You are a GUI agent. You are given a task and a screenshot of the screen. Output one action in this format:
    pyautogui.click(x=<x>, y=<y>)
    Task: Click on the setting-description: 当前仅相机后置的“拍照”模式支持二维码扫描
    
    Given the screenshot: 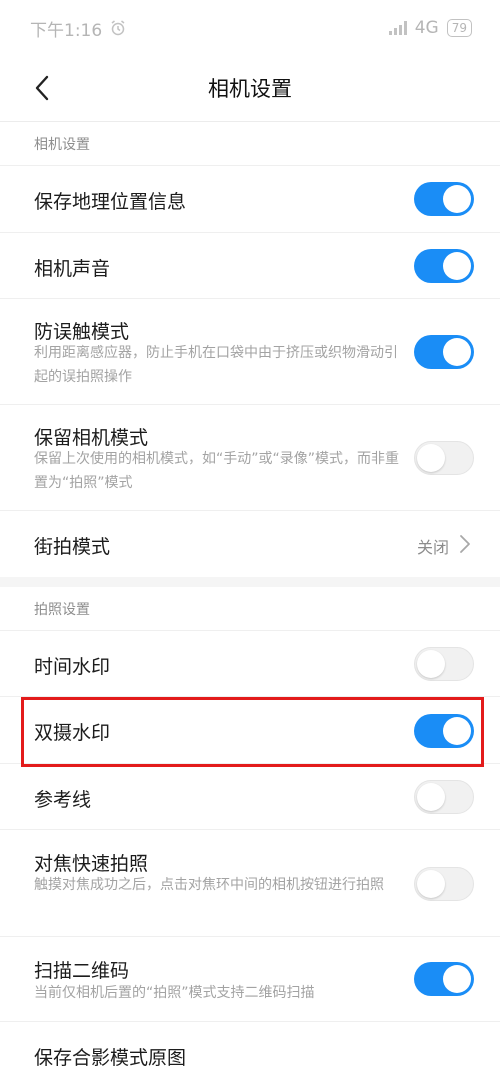 What is the action you would take?
    pyautogui.click(x=174, y=993)
    